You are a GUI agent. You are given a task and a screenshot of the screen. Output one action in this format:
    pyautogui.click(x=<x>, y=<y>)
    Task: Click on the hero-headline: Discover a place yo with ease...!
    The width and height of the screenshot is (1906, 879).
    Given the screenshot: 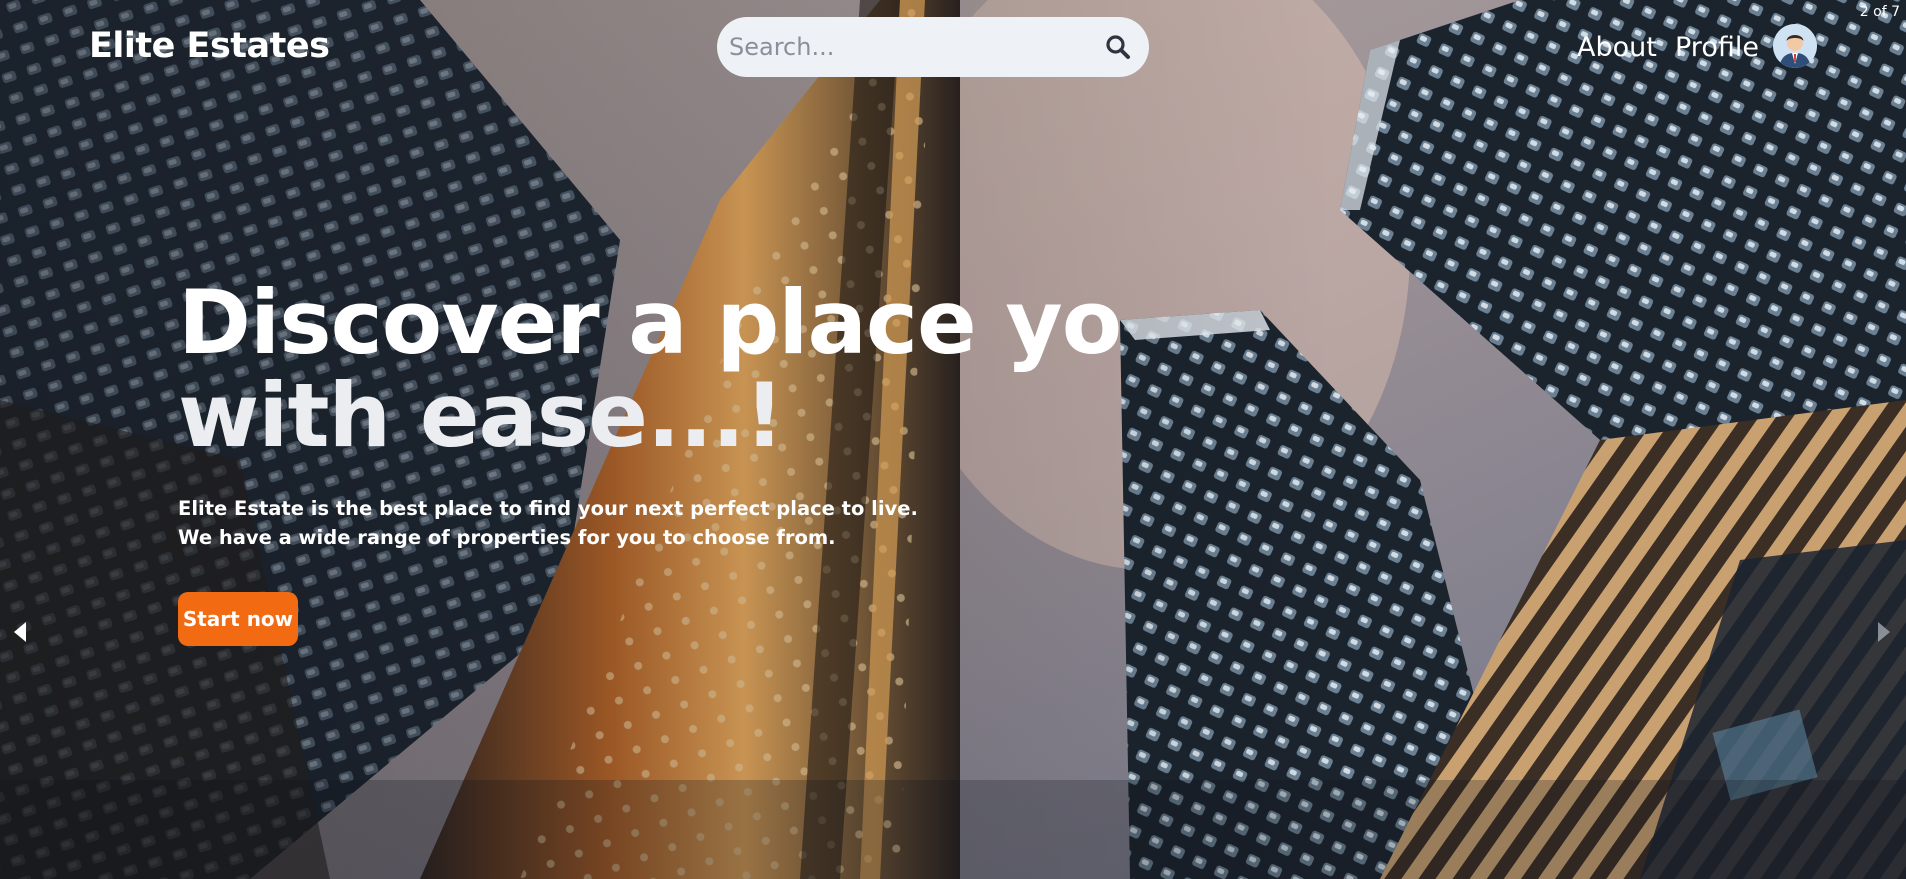 What is the action you would take?
    pyautogui.click(x=650, y=369)
    